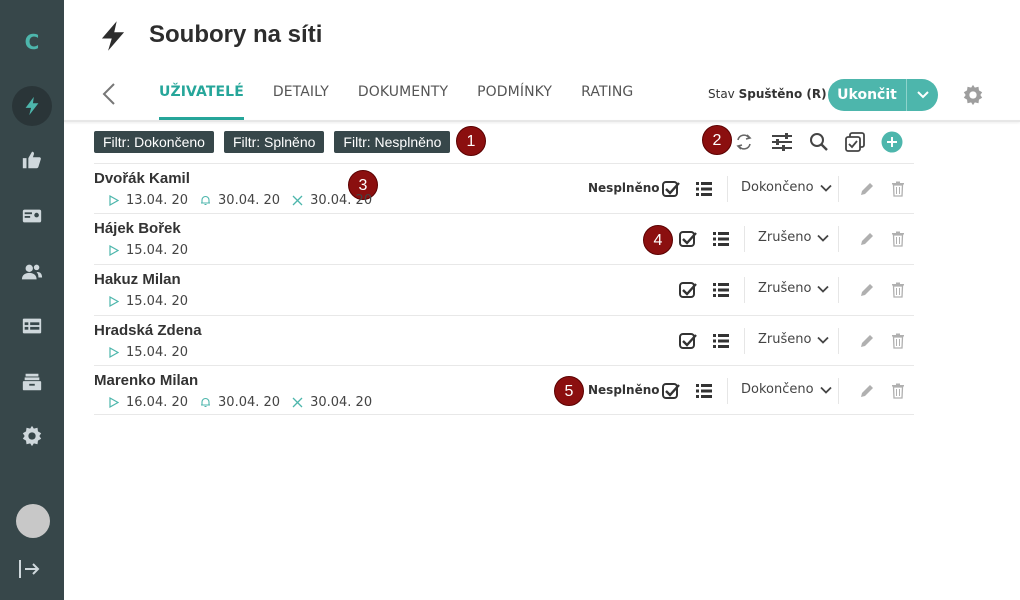 The width and height of the screenshot is (1020, 600). I want to click on filter-chip-fulfilled: Filtr: Splněno, so click(274, 142).